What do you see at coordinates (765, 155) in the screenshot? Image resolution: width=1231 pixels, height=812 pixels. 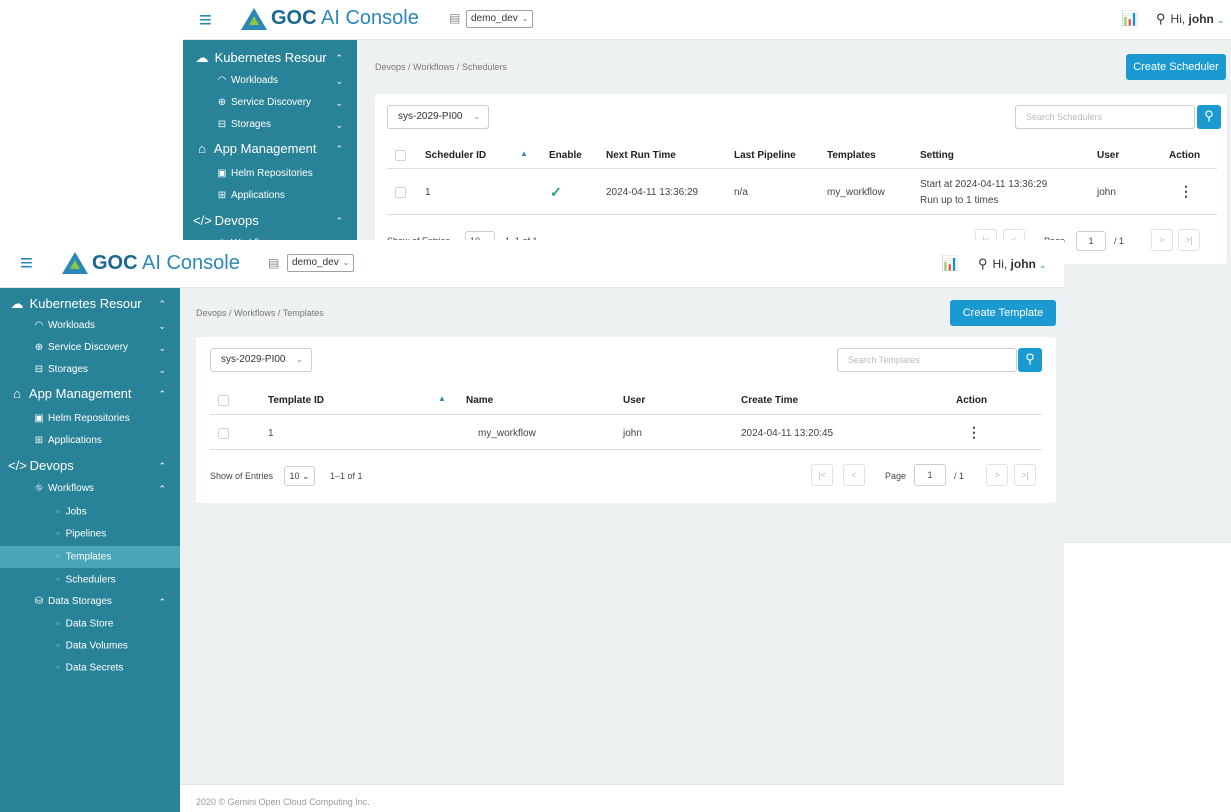 I see `col-last-pipeline: Last Pipeline` at bounding box center [765, 155].